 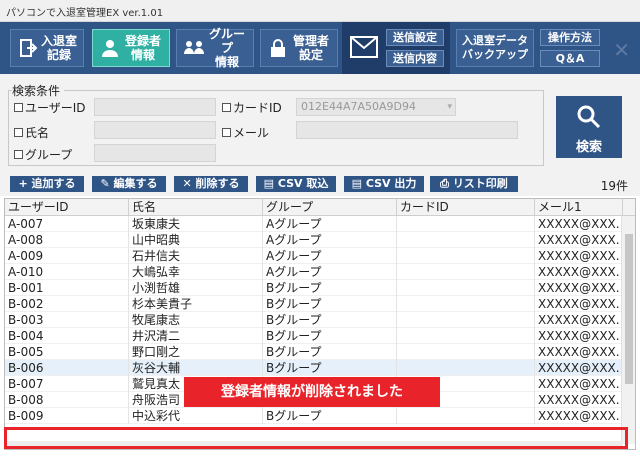 I want to click on name-input, so click(x=155, y=130).